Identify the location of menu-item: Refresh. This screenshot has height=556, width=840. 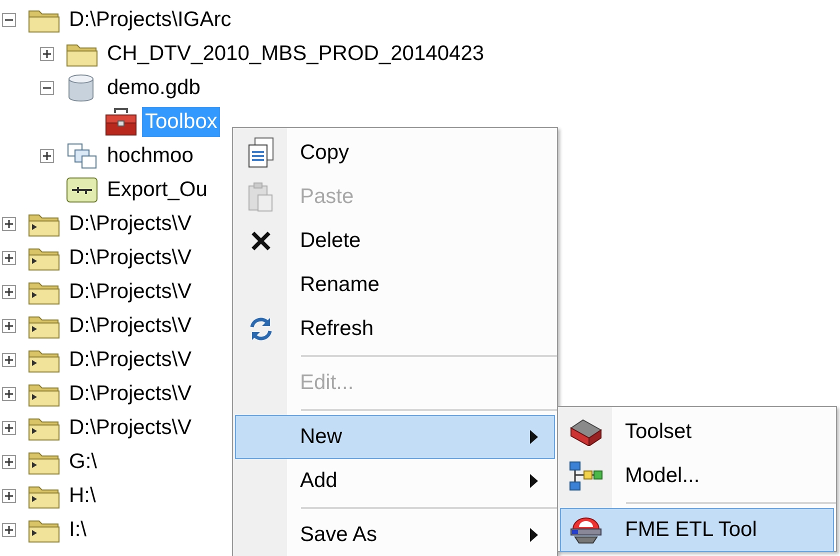
(395, 329).